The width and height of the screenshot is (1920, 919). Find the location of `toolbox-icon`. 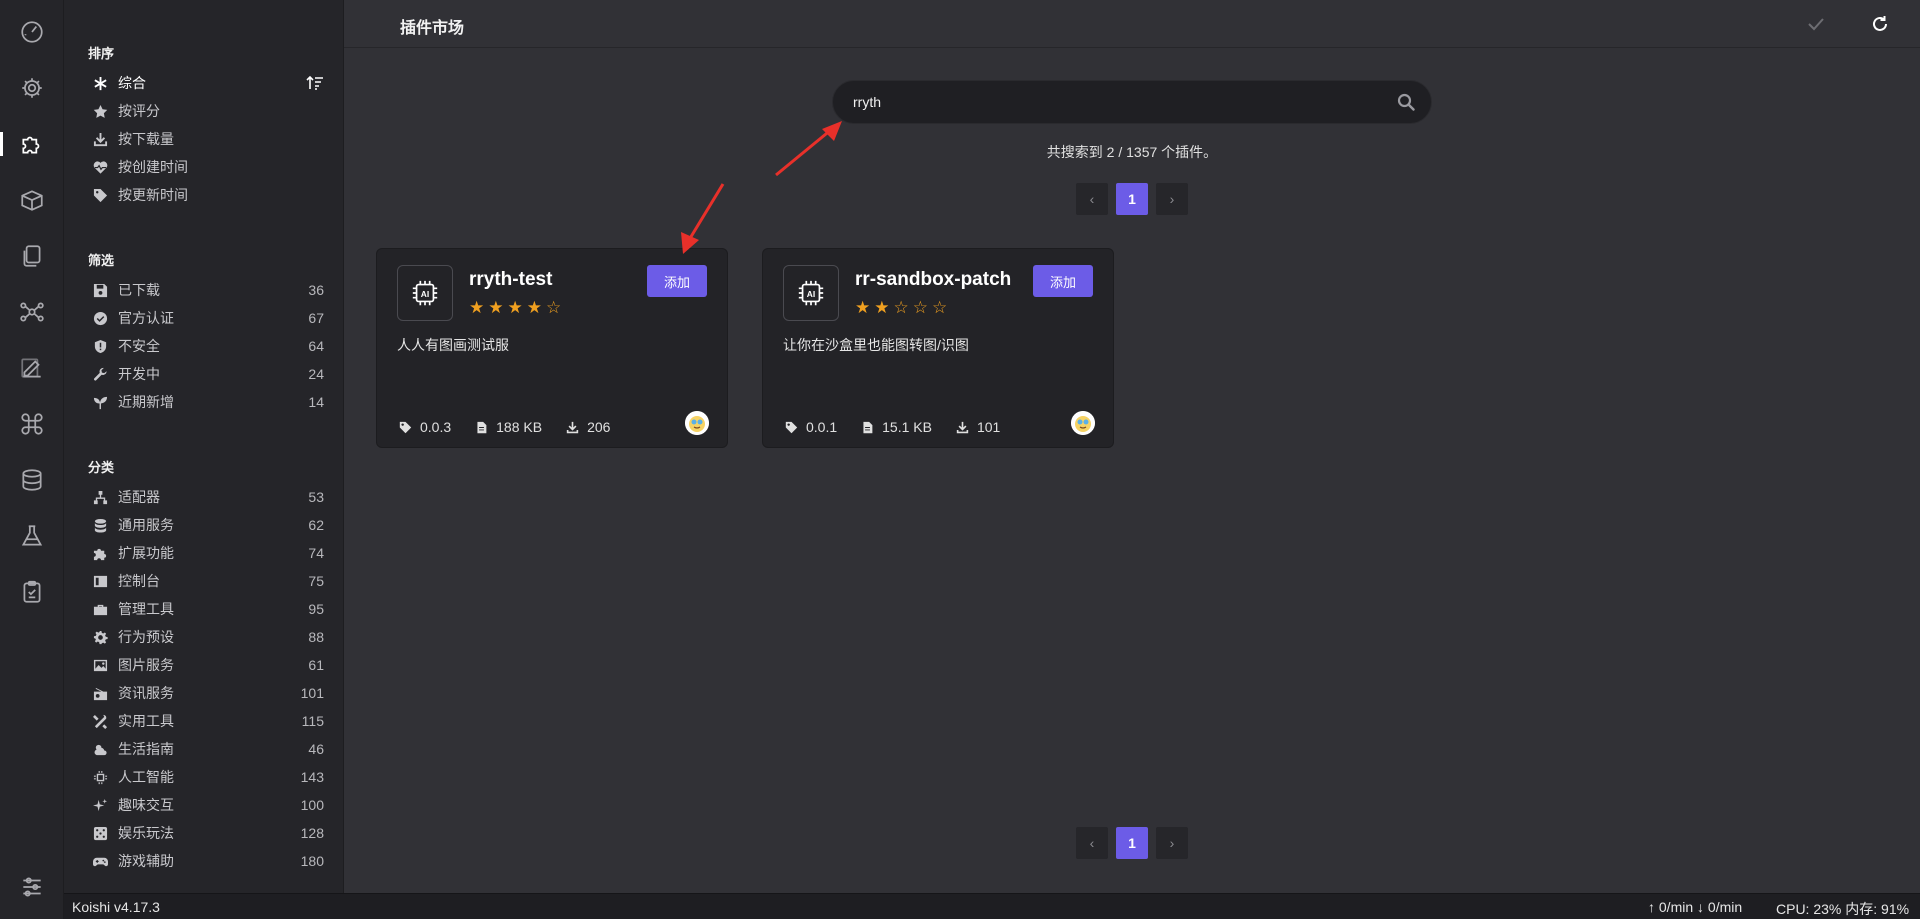

toolbox-icon is located at coordinates (100, 609).